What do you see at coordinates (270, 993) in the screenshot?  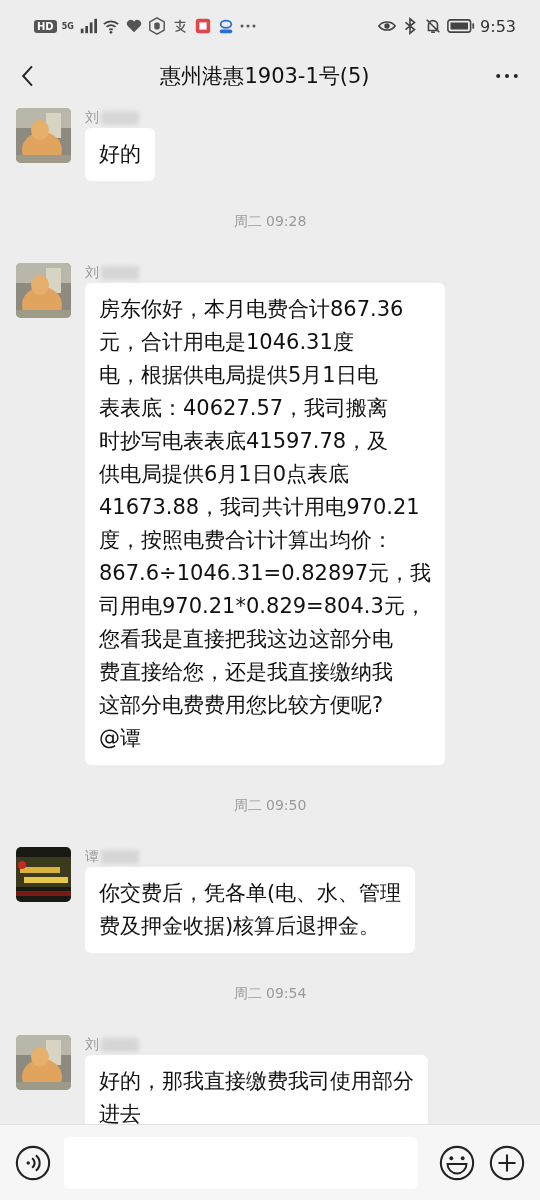 I see `timestamp: 周二 09:54` at bounding box center [270, 993].